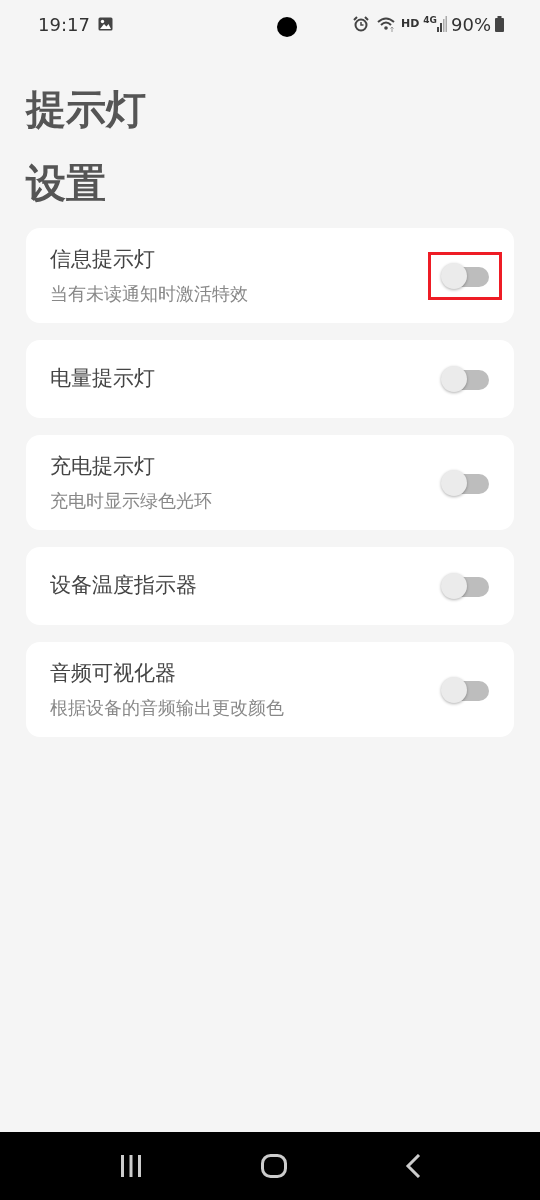 This screenshot has height=1200, width=540. Describe the element at coordinates (105, 24) in the screenshot. I see `image-icon` at that location.